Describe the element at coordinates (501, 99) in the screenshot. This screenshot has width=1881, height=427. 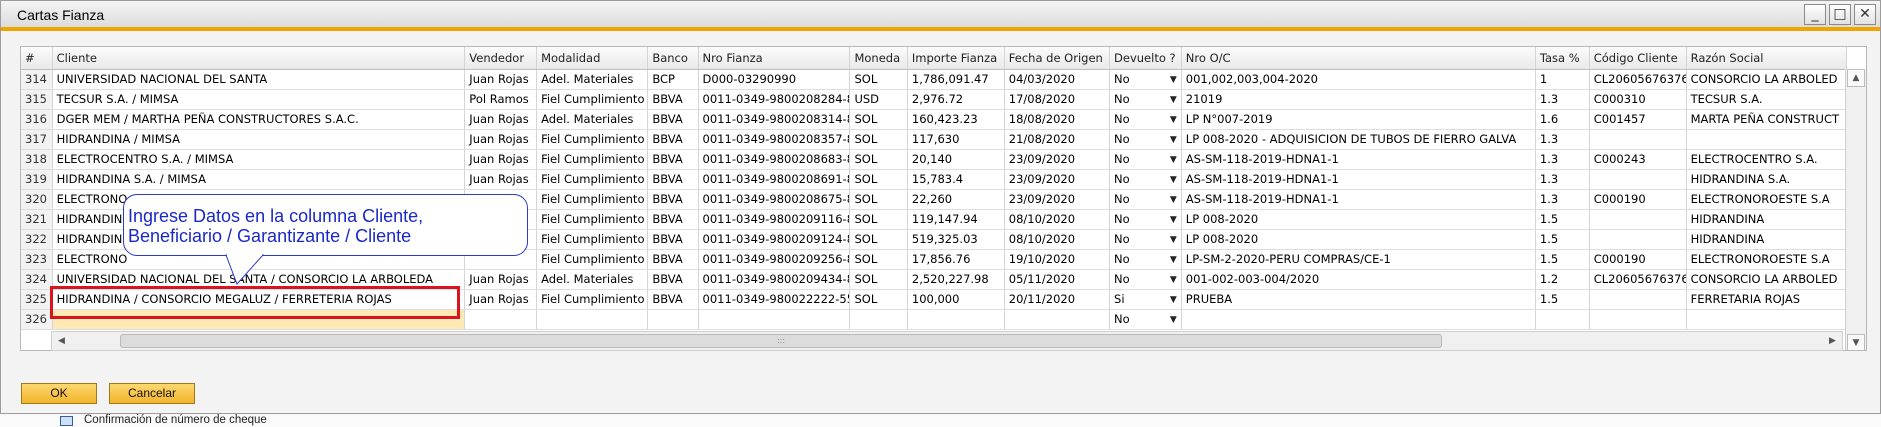
I see `table-cell: Pol Ramos` at that location.